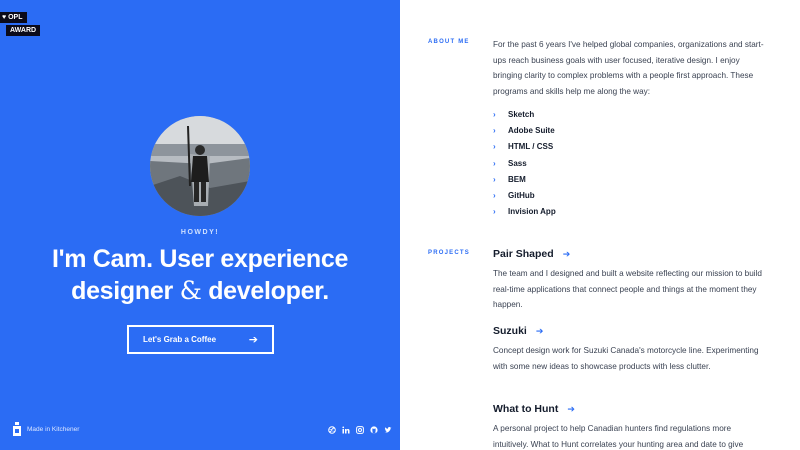 Image resolution: width=800 pixels, height=450 pixels. I want to click on headline-designer: designer, so click(122, 291).